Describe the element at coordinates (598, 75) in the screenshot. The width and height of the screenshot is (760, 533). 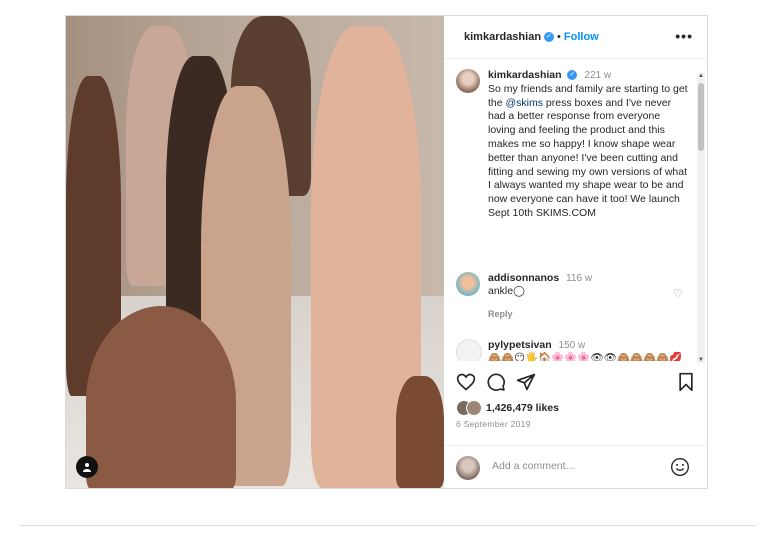
I see `caption-time: 221 w` at that location.